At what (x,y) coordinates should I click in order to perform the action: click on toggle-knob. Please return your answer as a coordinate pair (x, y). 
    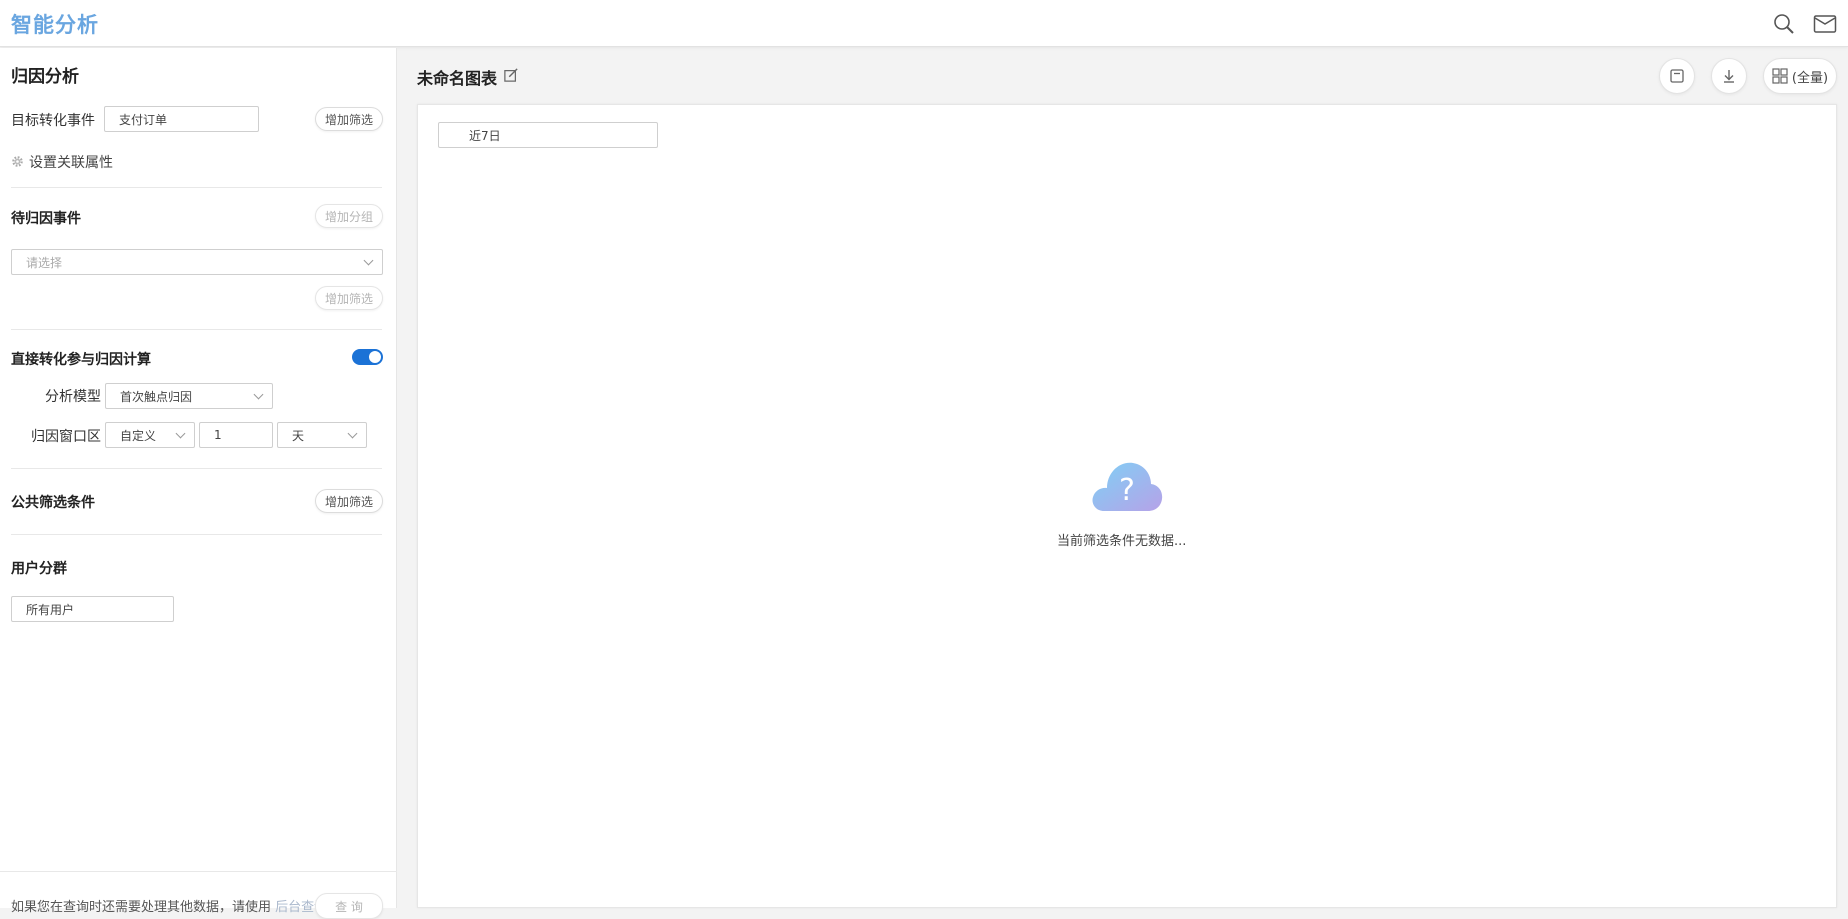
    Looking at the image, I should click on (375, 357).